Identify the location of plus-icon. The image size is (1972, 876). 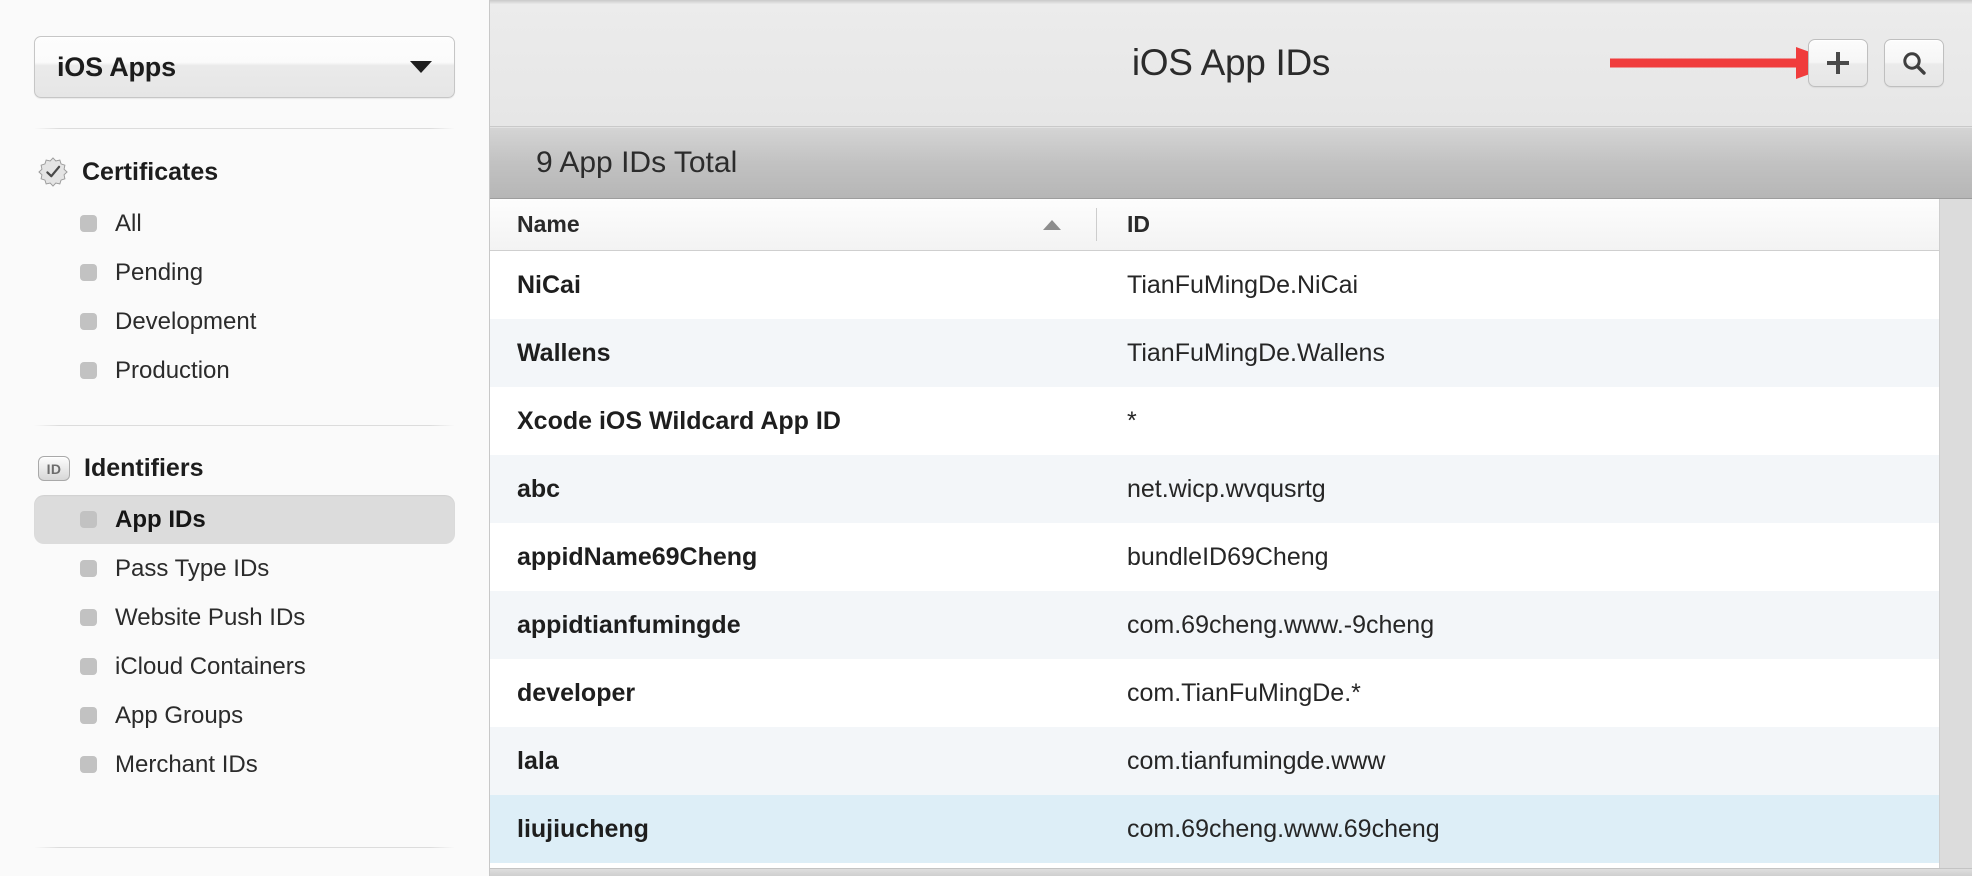
(1838, 63).